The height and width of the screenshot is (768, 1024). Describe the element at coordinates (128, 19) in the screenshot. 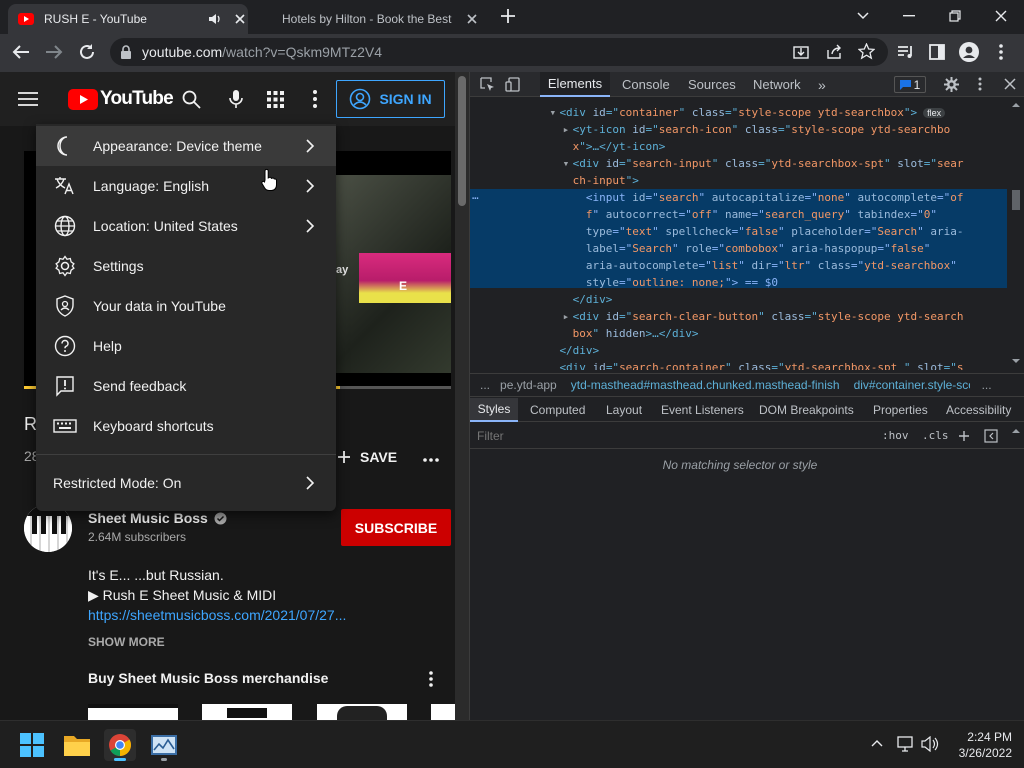

I see `browser-tab-active: RUSH E - YouTube` at that location.